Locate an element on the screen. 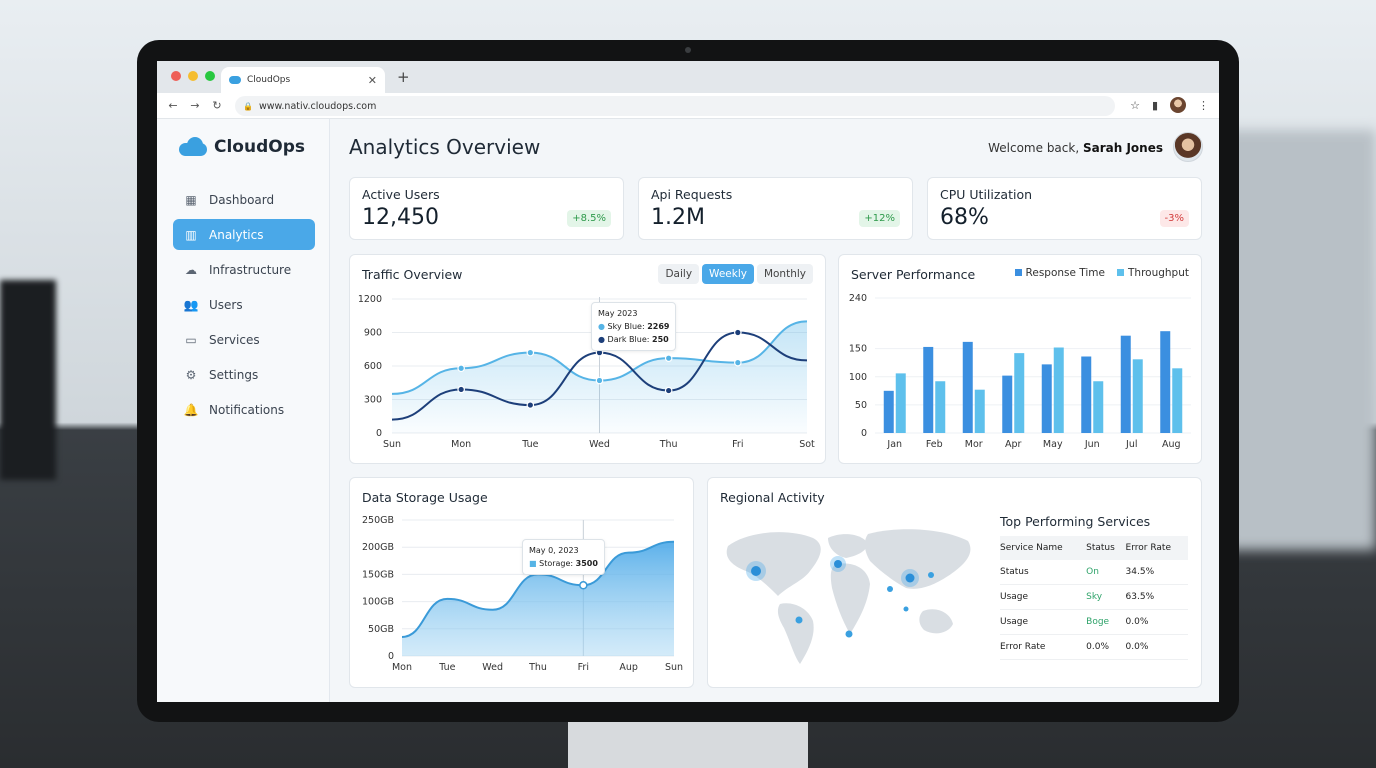 This screenshot has height=768, width=1376. camera-dot is located at coordinates (688, 50).